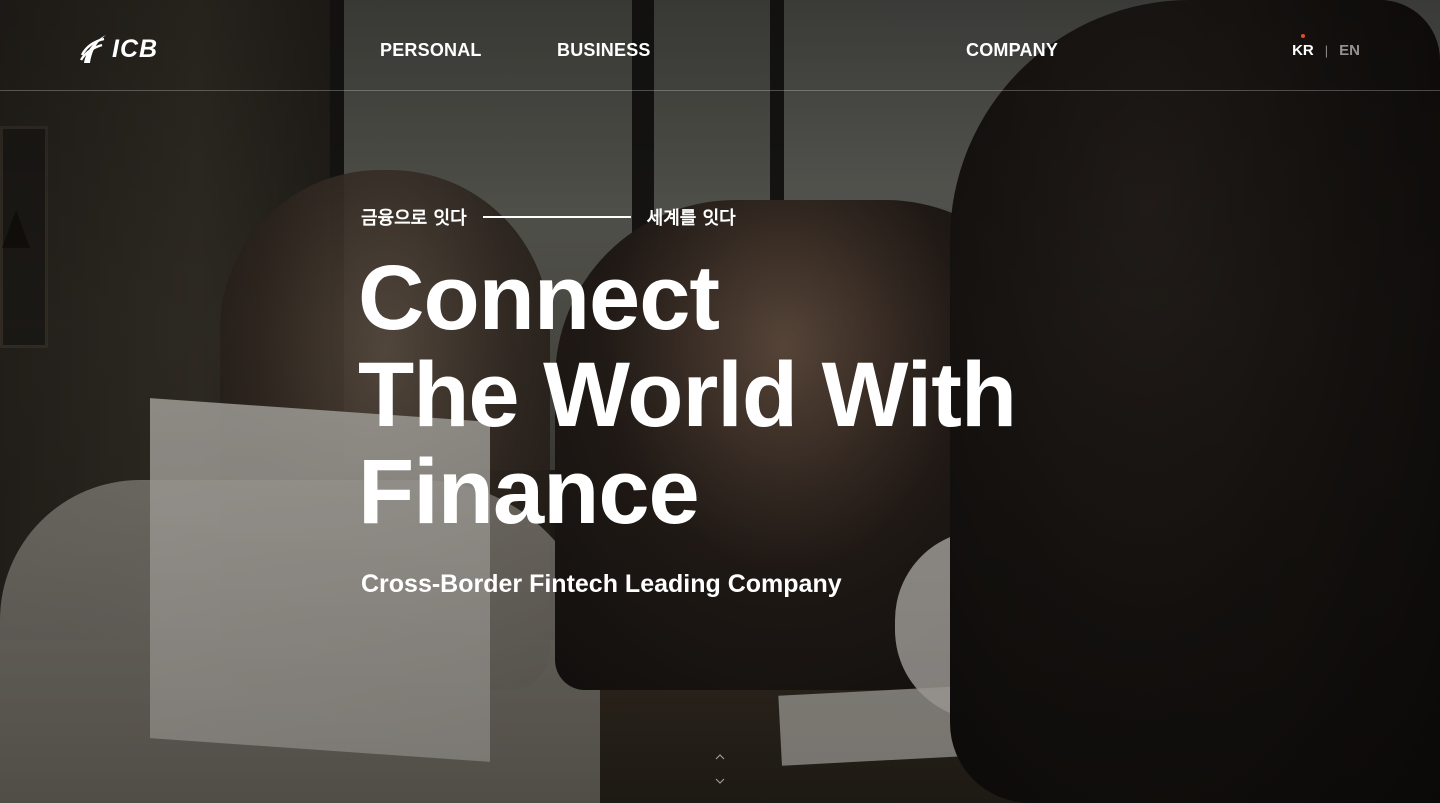  Describe the element at coordinates (539, 298) in the screenshot. I see `headline-line-1: Connect` at that location.